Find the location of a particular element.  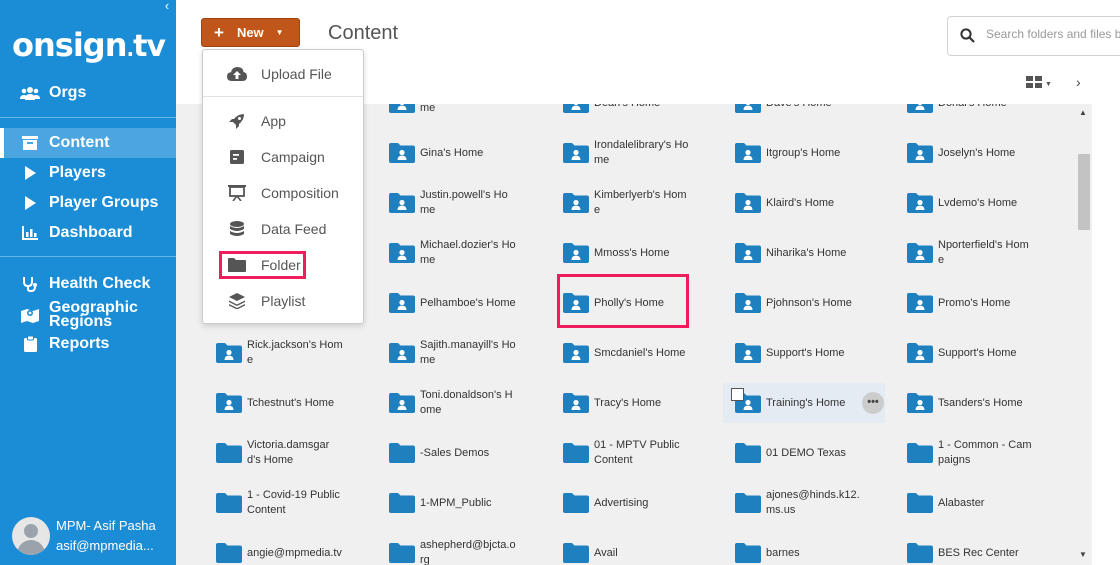

folder-item: Avail is located at coordinates (626, 551).